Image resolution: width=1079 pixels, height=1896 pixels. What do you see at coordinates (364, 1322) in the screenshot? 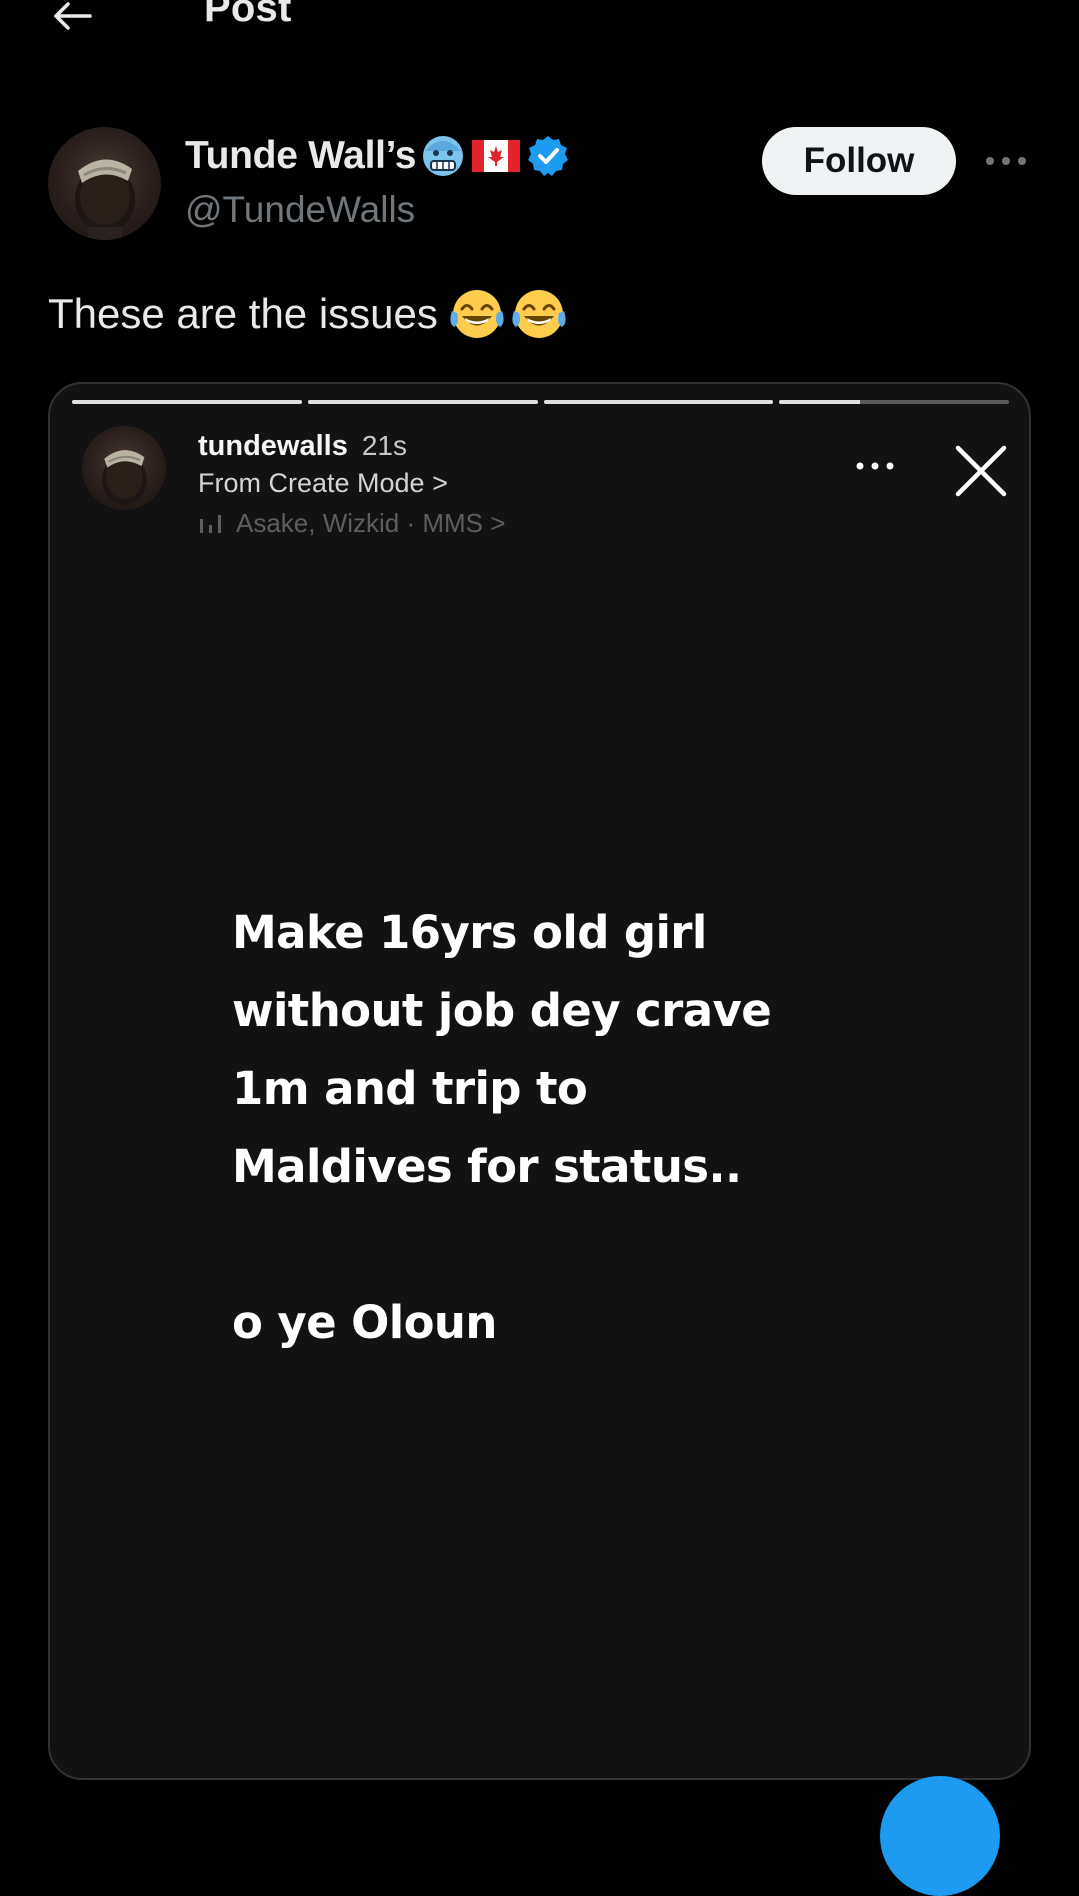
I see `story-text-line: o ye Oloun` at bounding box center [364, 1322].